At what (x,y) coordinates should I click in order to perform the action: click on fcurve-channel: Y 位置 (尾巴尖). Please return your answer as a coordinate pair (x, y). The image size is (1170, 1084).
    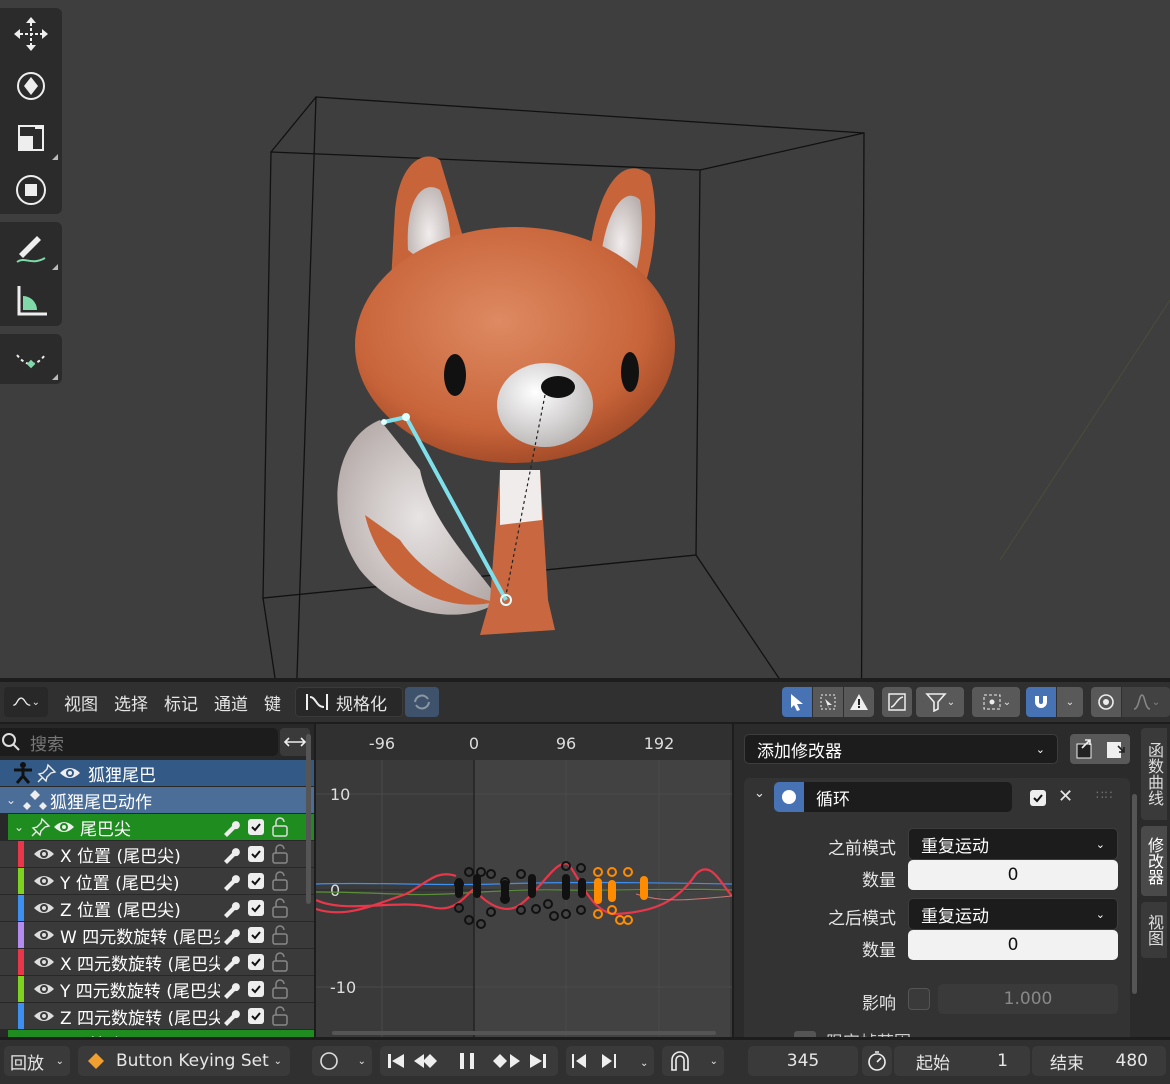
    Looking at the image, I should click on (157, 881).